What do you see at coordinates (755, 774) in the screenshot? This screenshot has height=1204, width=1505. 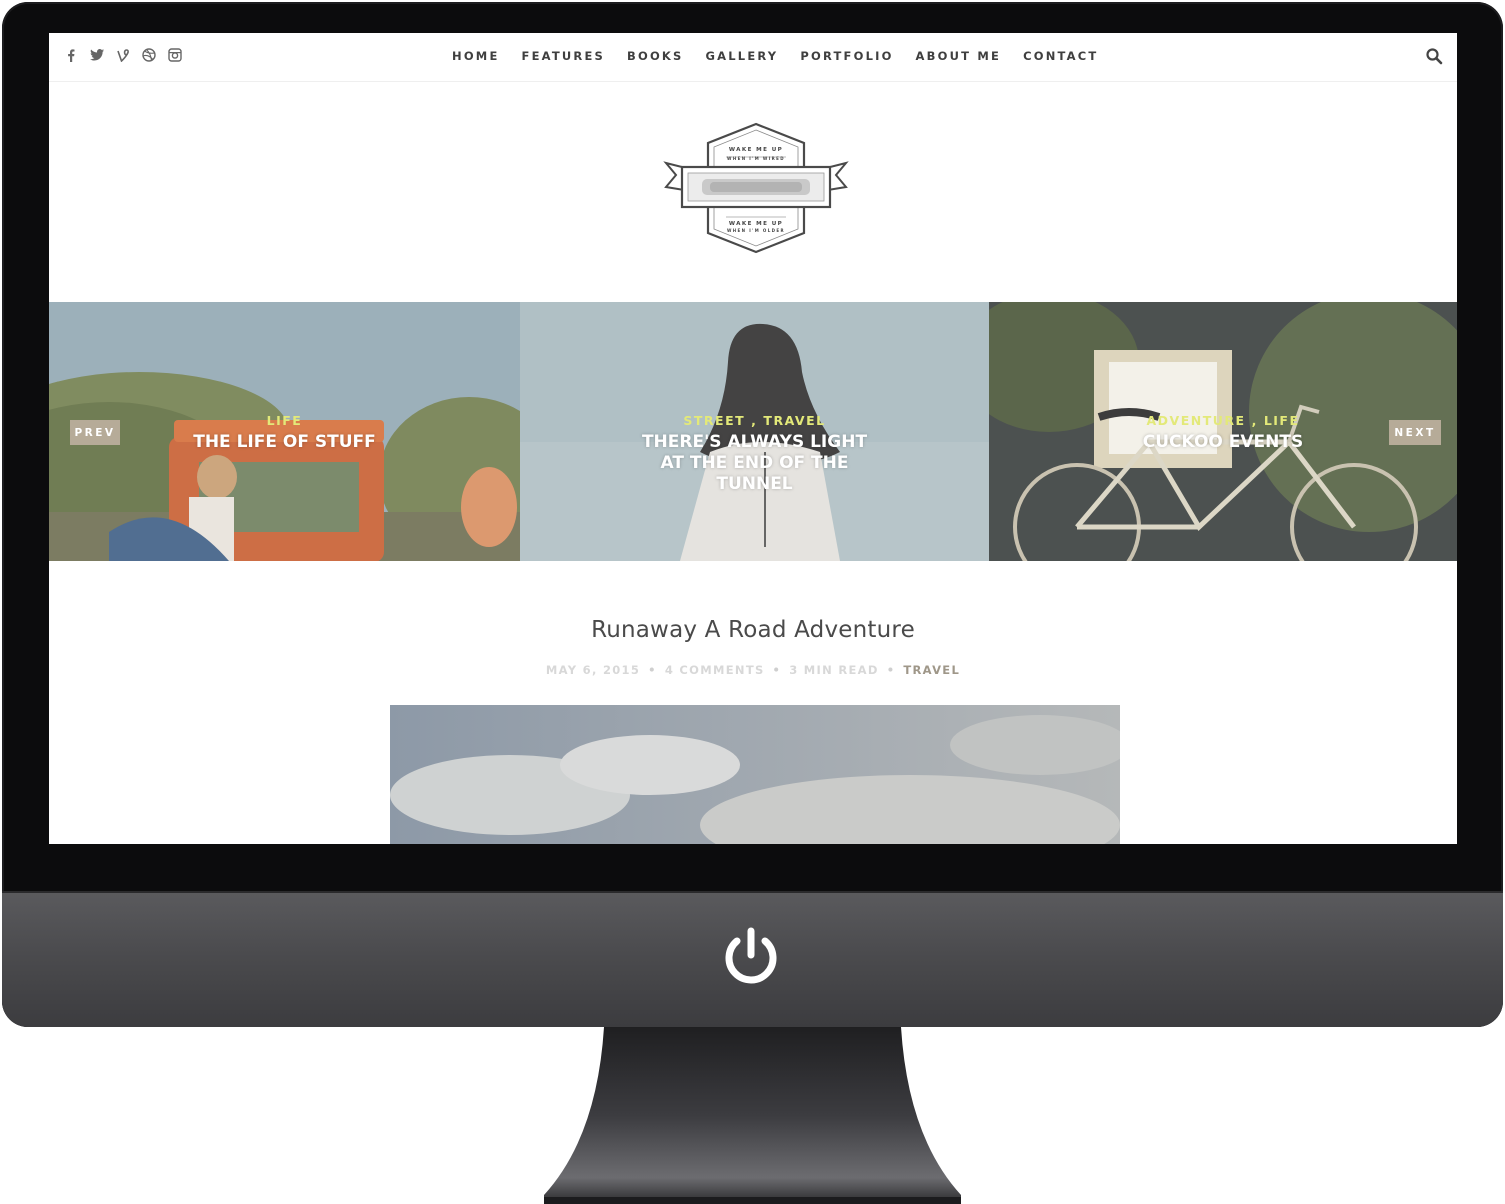 I see `post-featured-image` at bounding box center [755, 774].